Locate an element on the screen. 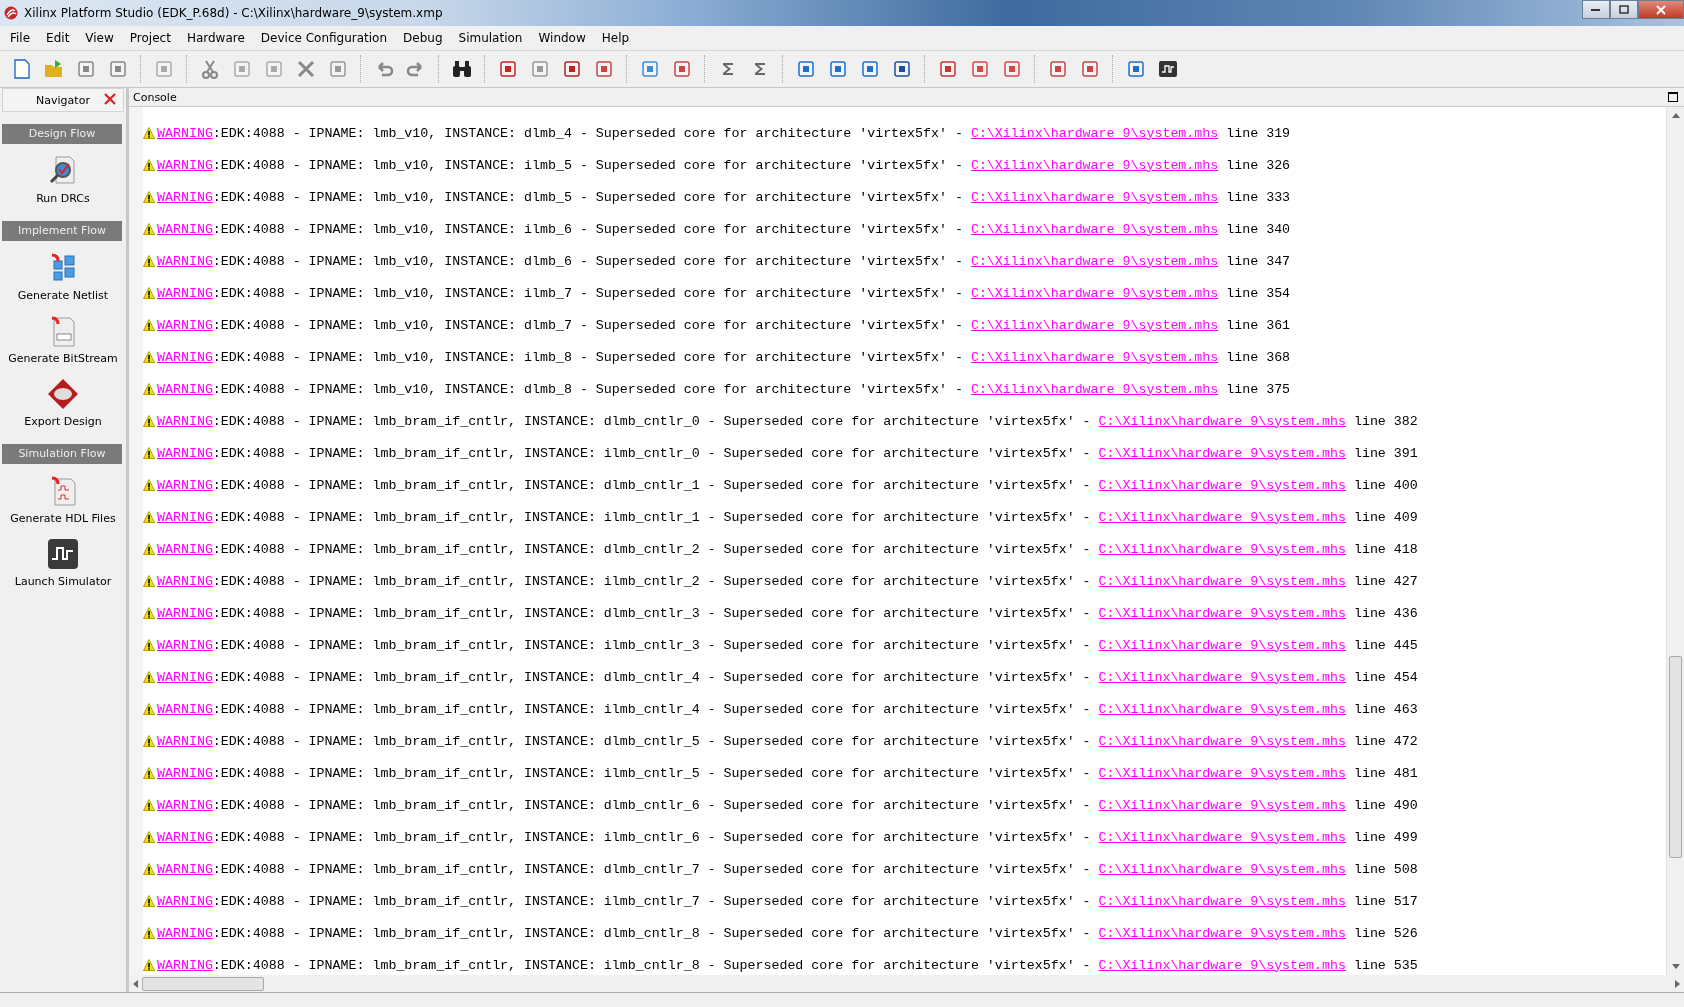  navigator-item: Generate BitStream is located at coordinates (63, 339).